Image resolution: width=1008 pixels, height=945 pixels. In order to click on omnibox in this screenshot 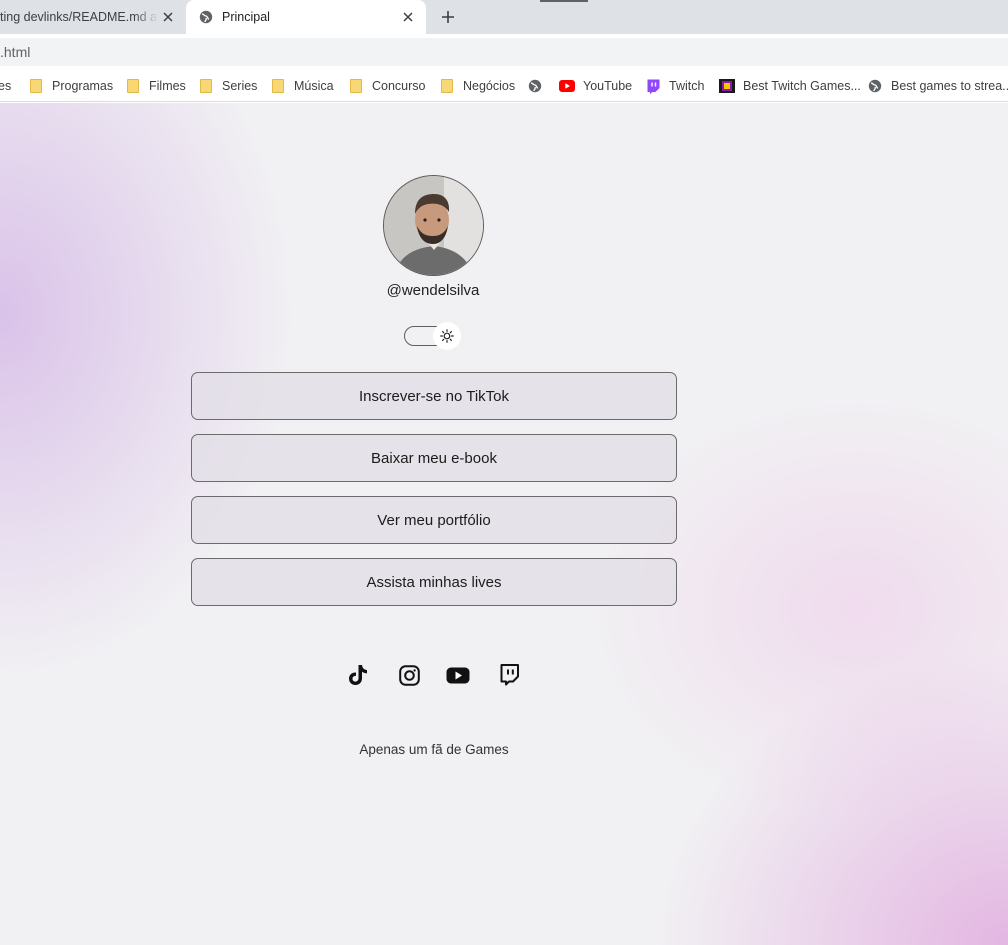, I will do `click(504, 52)`.